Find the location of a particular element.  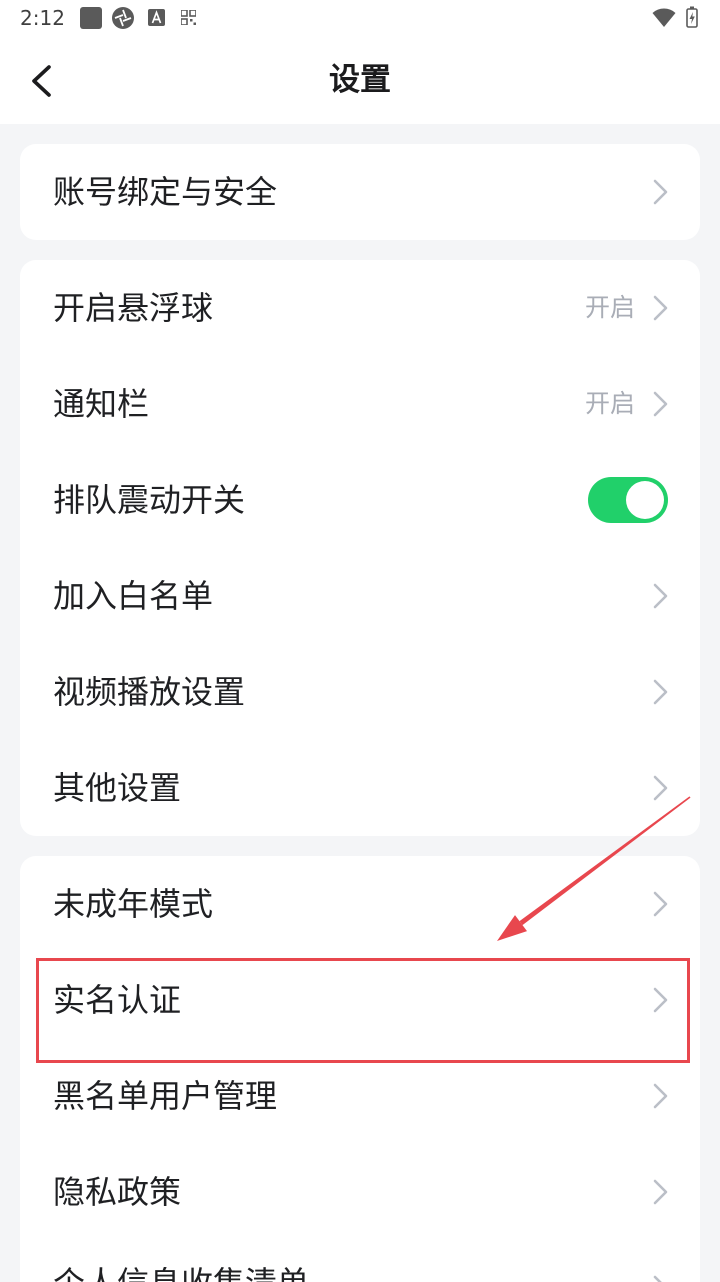

row-label: 通知栏 is located at coordinates (101, 404).